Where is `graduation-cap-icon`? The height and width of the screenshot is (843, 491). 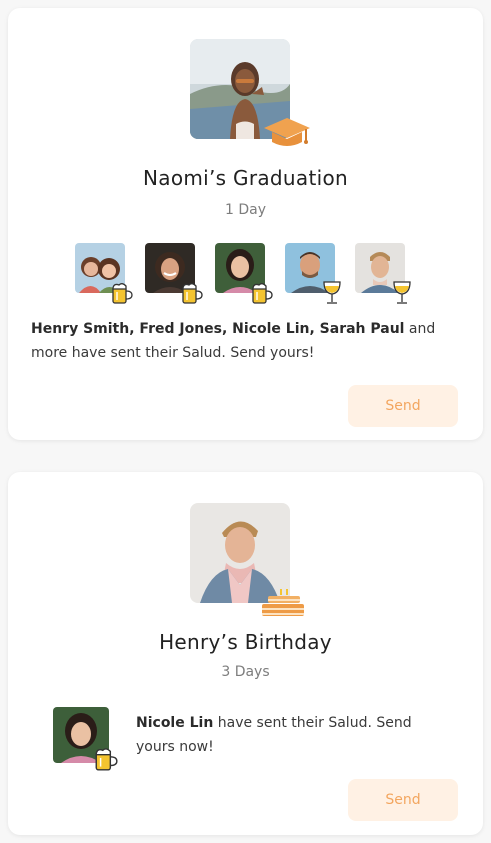 graduation-cap-icon is located at coordinates (287, 135).